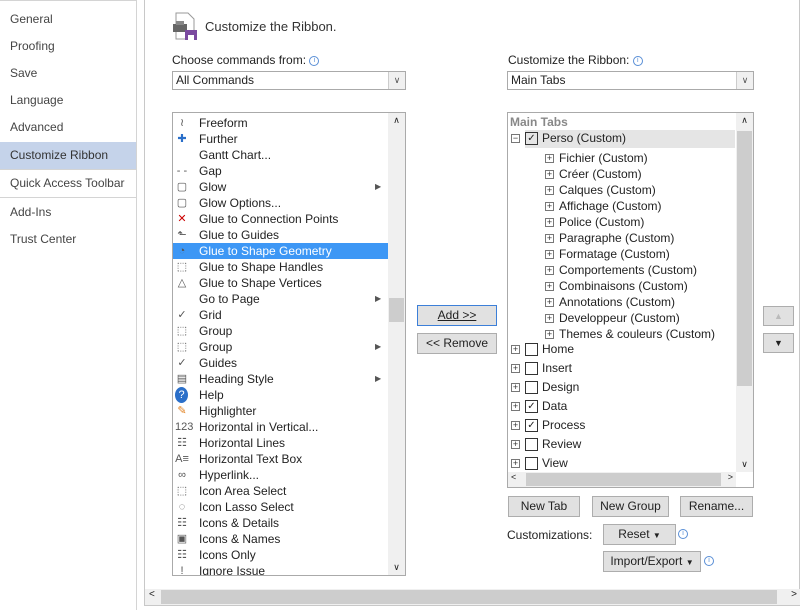 This screenshot has height=610, width=800. I want to click on command-item: ▣ Icons & Names, so click(280, 539).